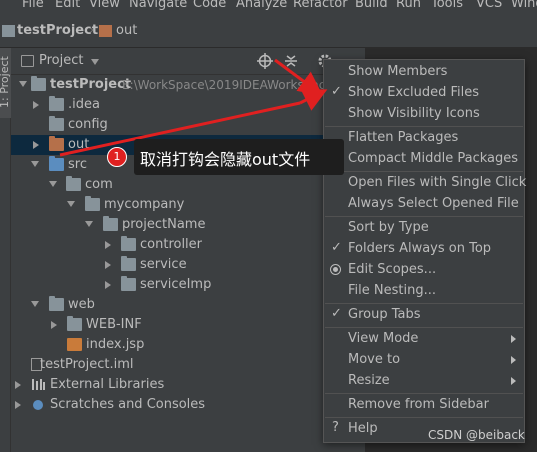  What do you see at coordinates (74, 344) in the screenshot?
I see `jsp-file-icon` at bounding box center [74, 344].